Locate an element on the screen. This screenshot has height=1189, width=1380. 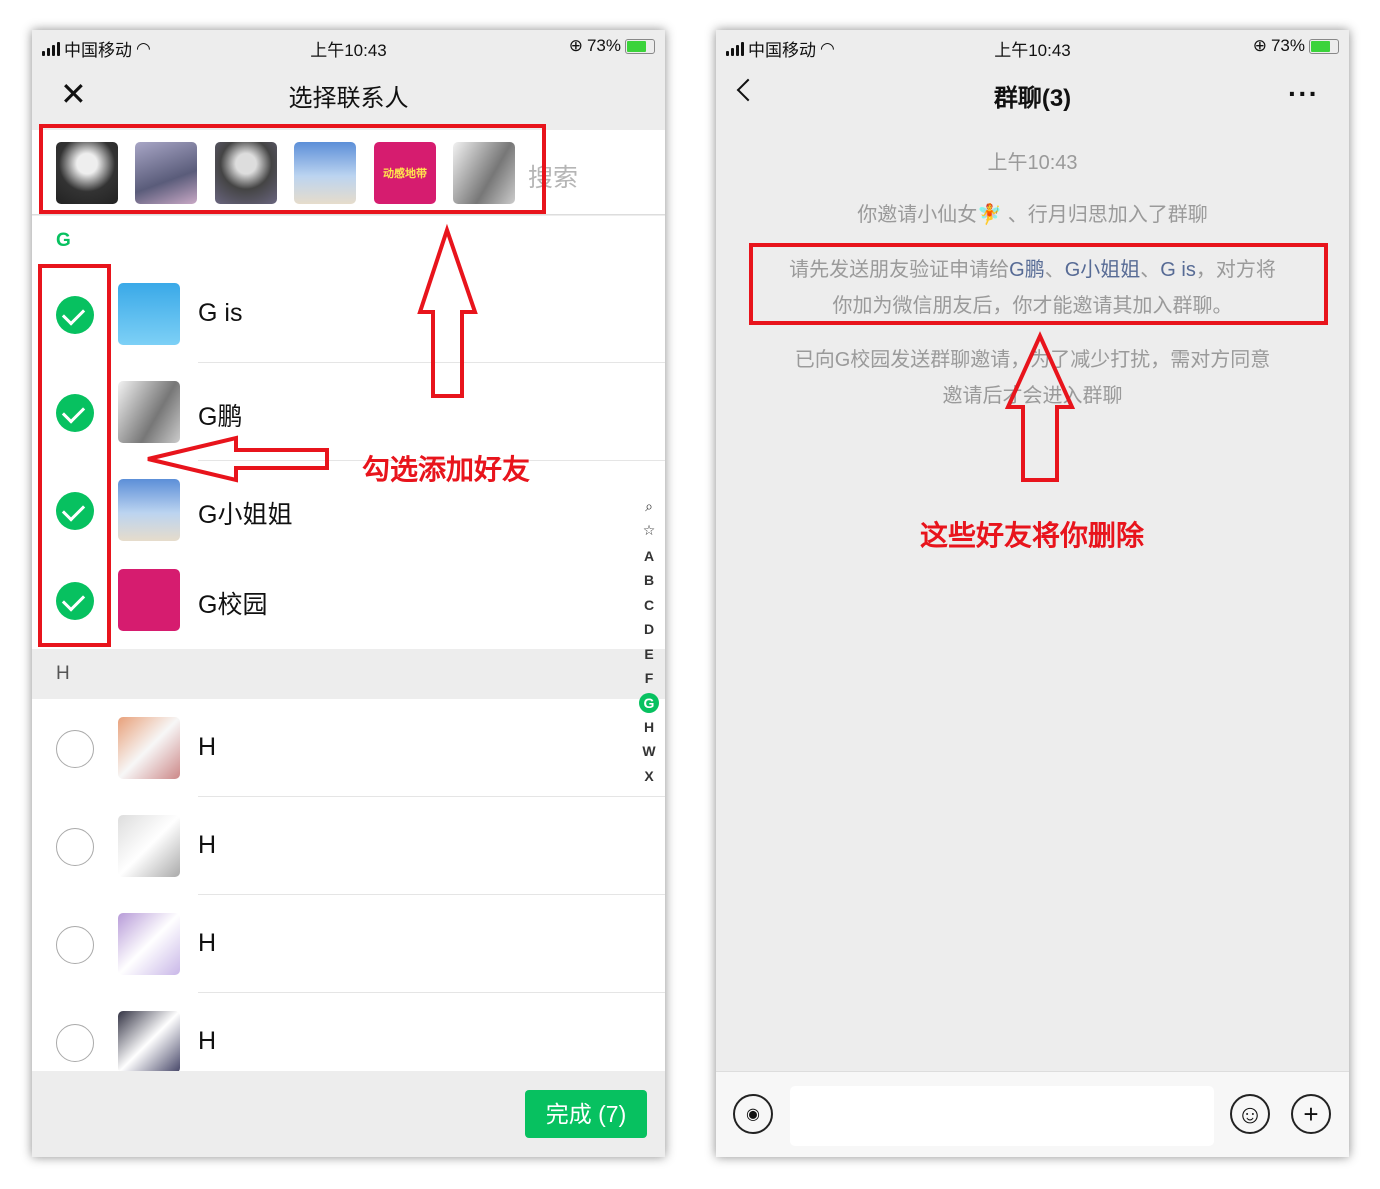
annotation-label: 这些好友将你删除 is located at coordinates (1032, 535).